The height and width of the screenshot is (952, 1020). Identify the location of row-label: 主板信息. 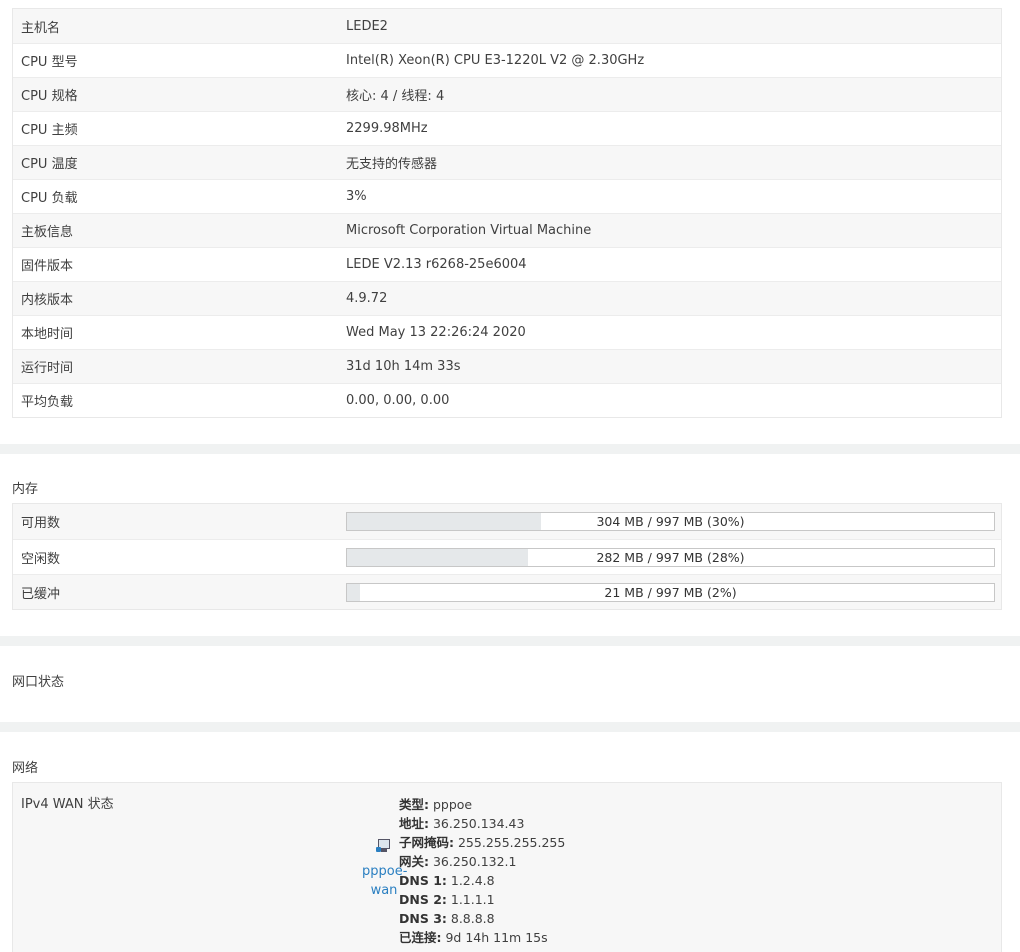
(47, 232).